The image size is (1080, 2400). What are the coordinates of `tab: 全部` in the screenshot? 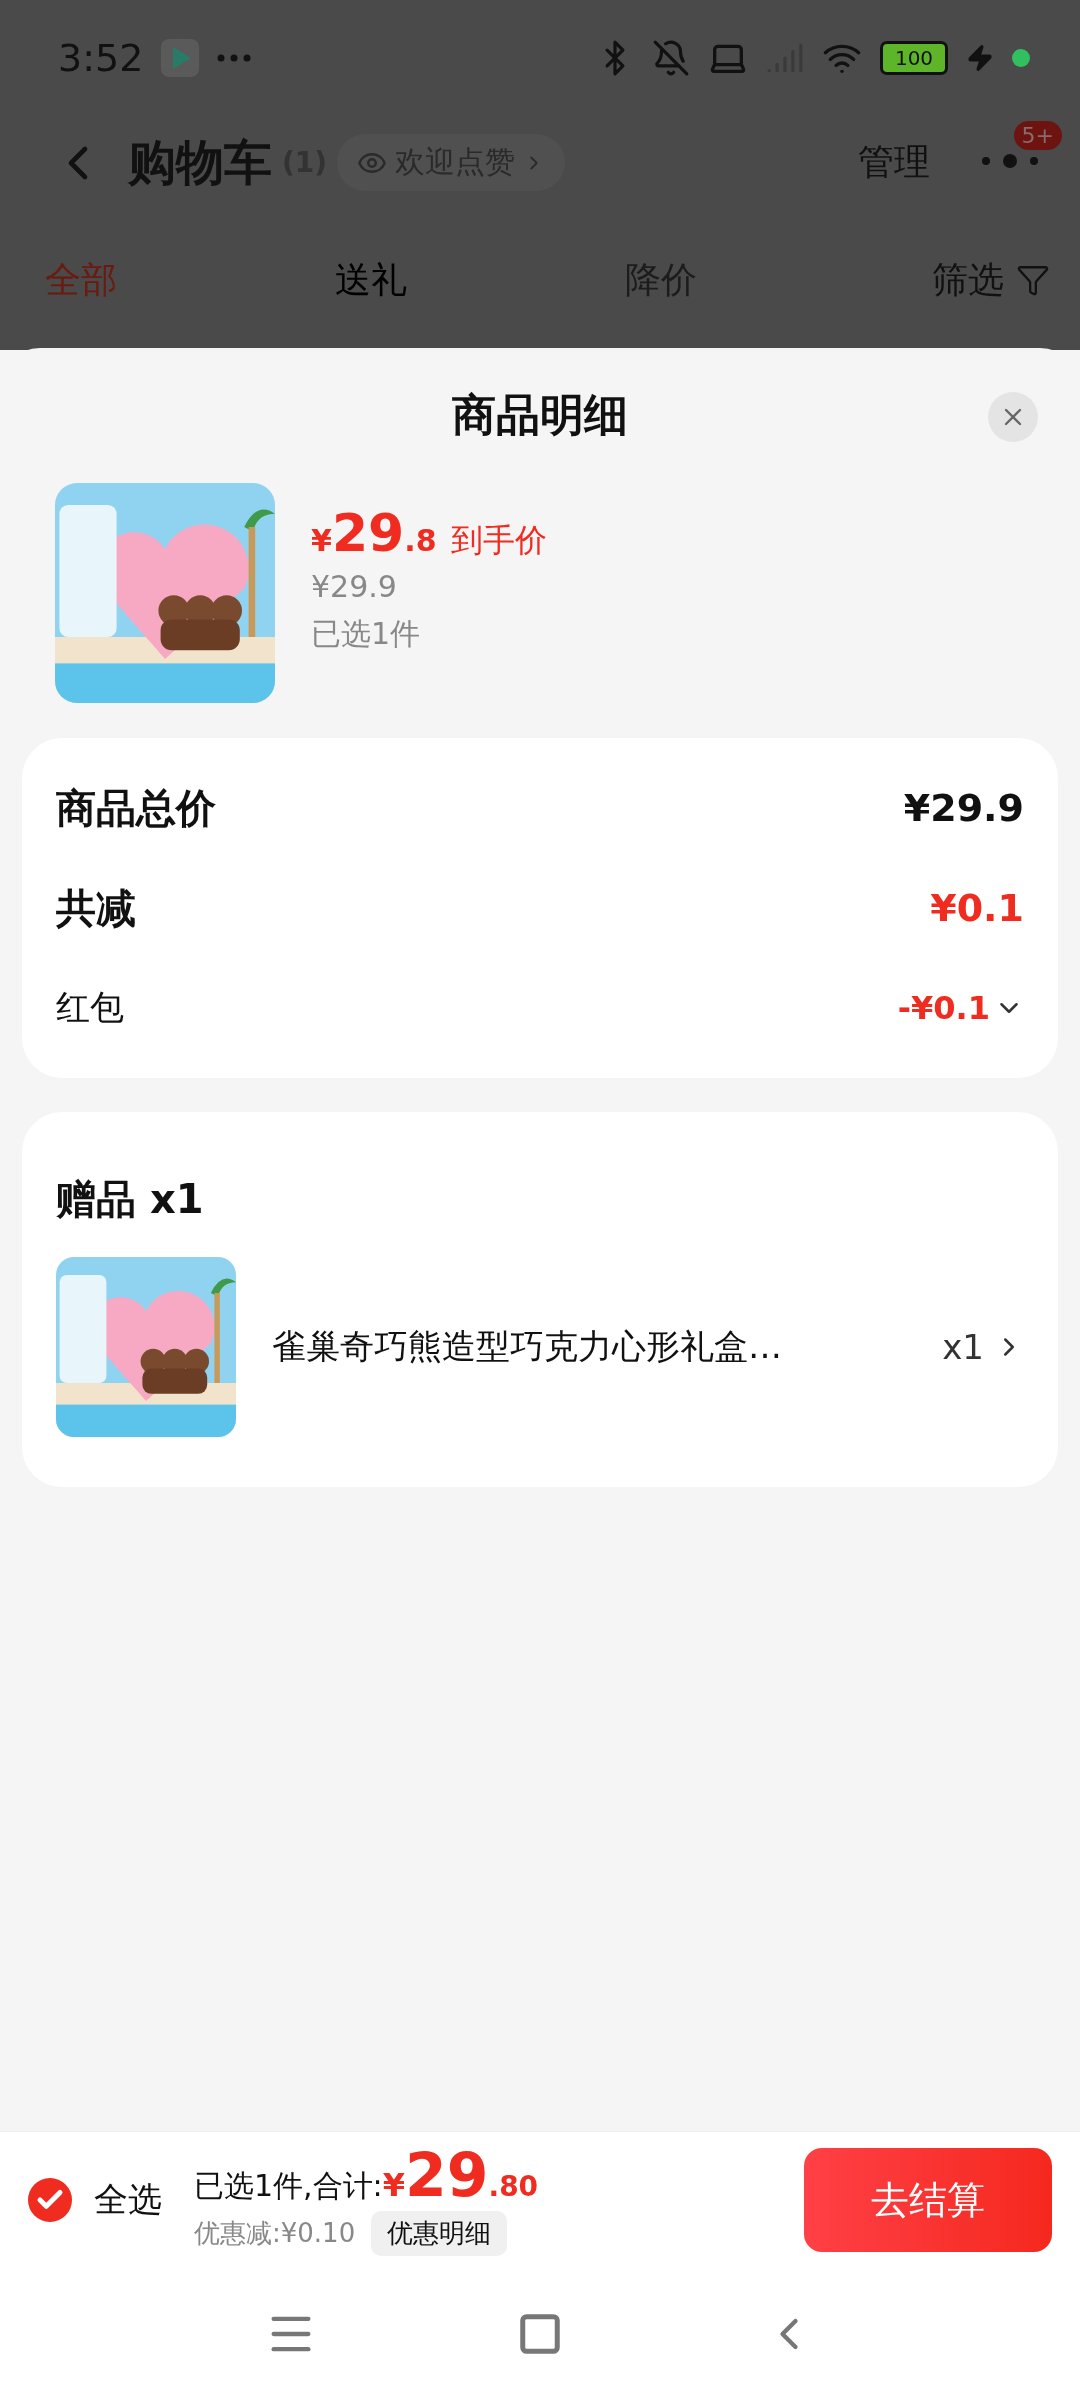 It's located at (190, 280).